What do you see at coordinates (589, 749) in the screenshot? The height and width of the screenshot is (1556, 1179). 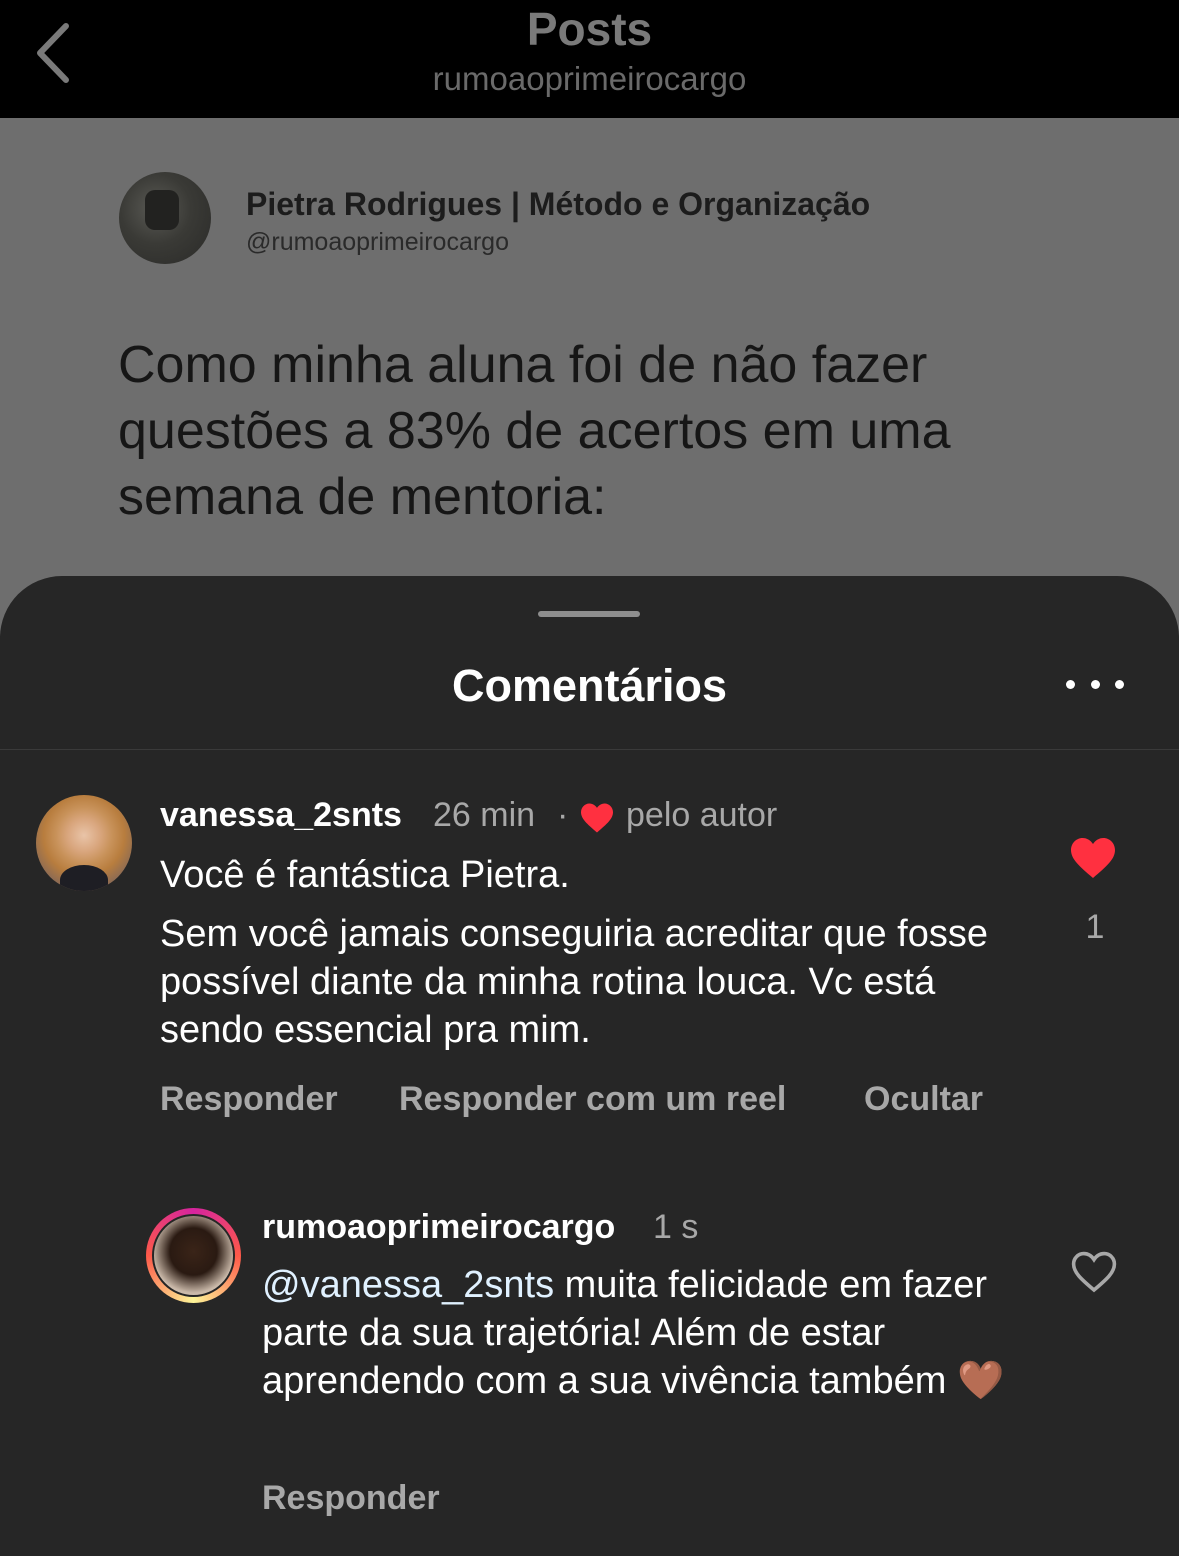 I see `divider` at bounding box center [589, 749].